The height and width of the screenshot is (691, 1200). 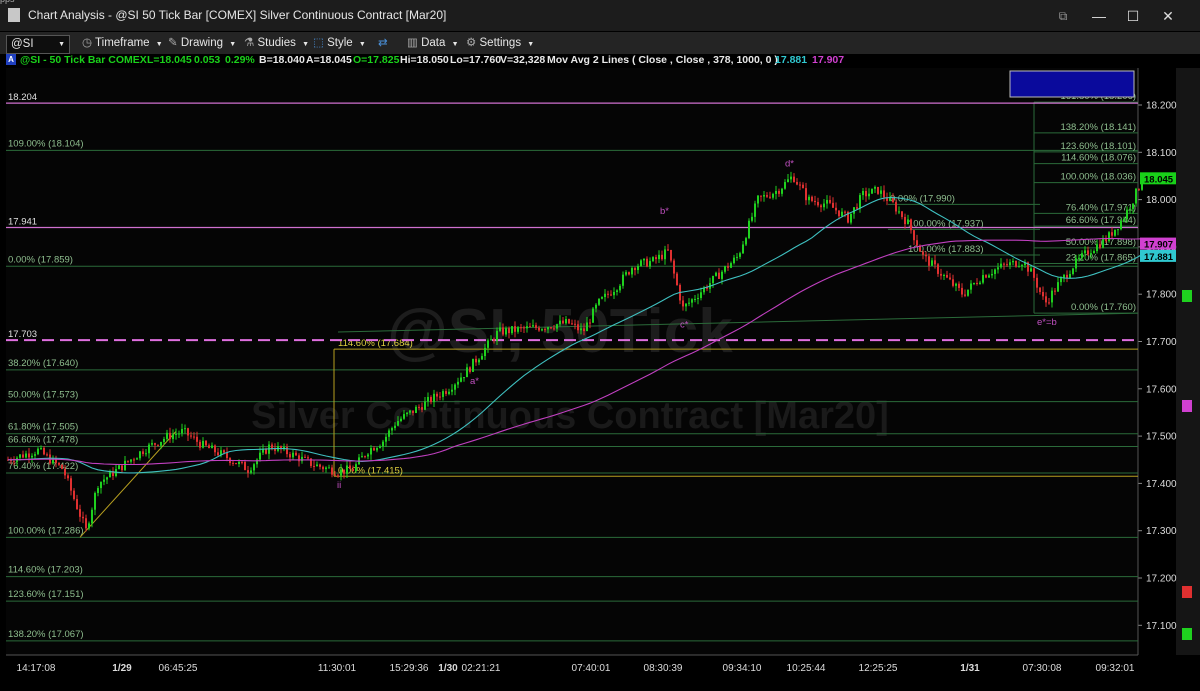 I want to click on alert-marker, so click(x=1187, y=406).